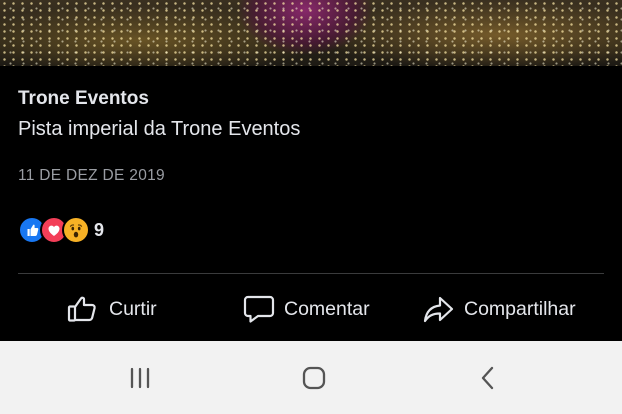 This screenshot has height=414, width=622. I want to click on back-button, so click(488, 378).